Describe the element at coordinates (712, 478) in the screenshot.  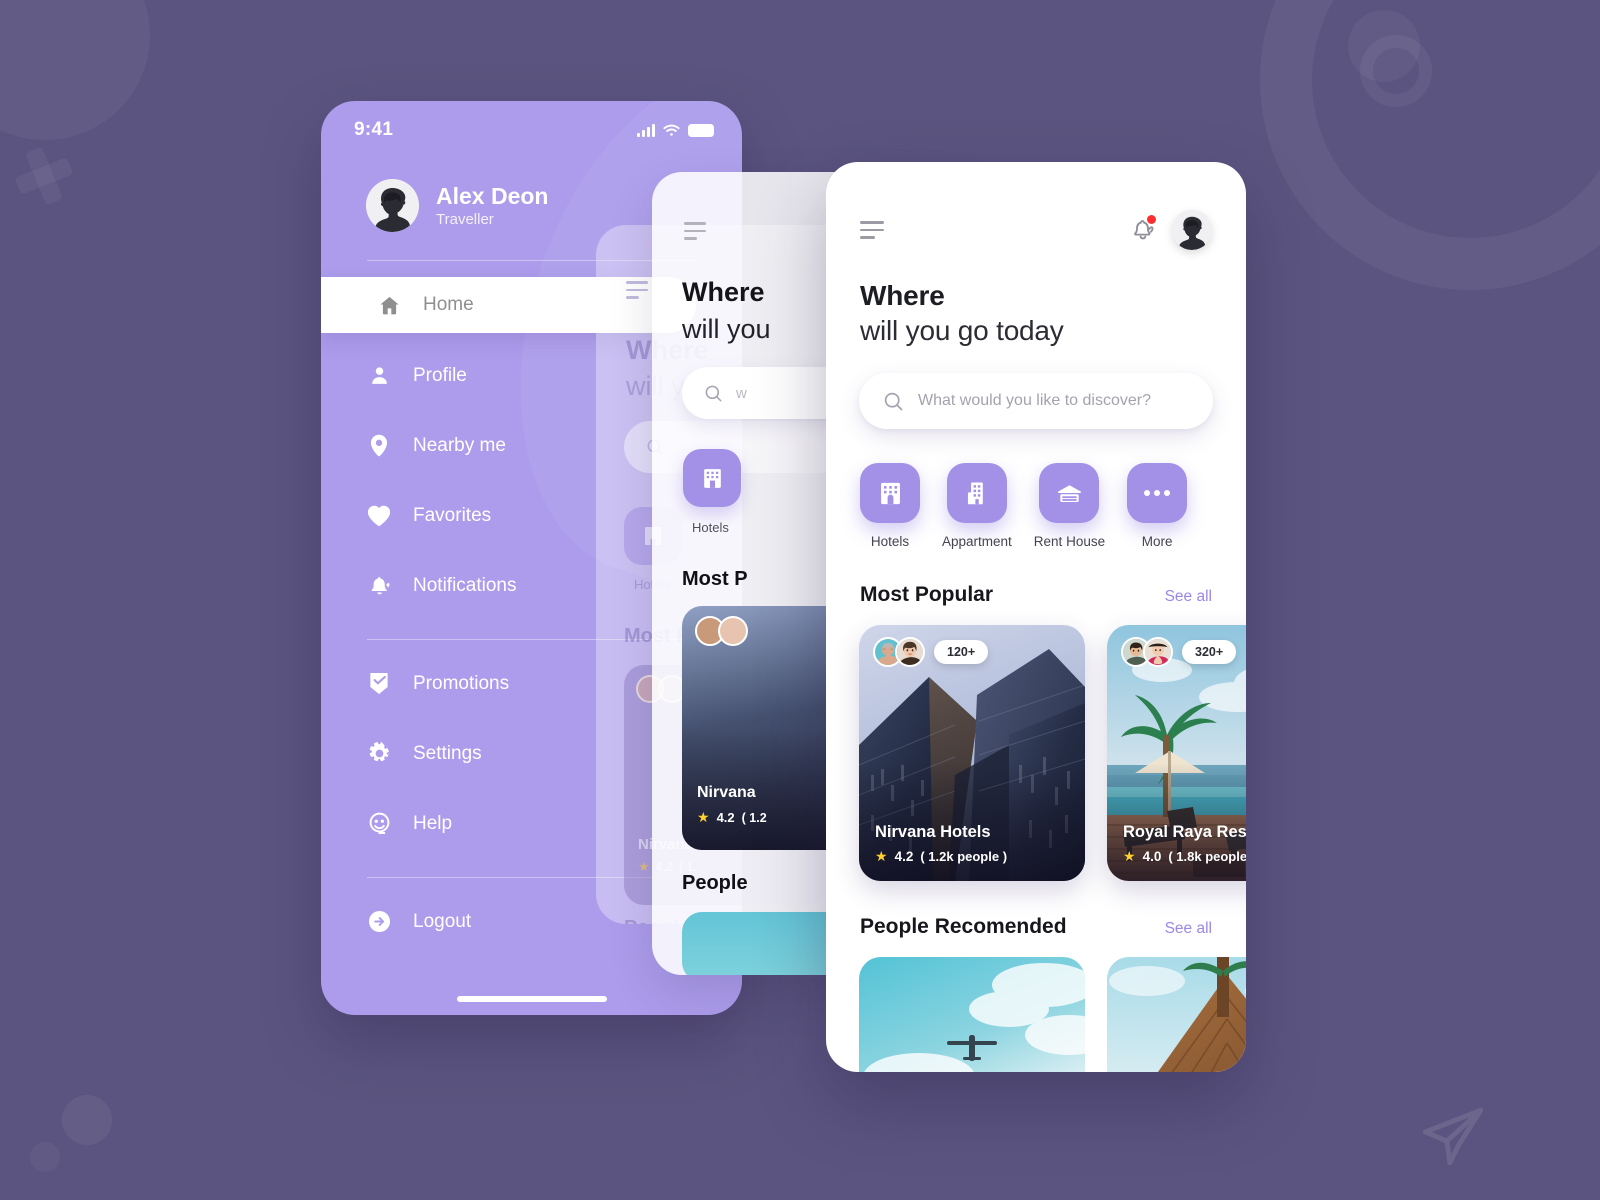
I see `ghost-category-tile-hotels` at that location.